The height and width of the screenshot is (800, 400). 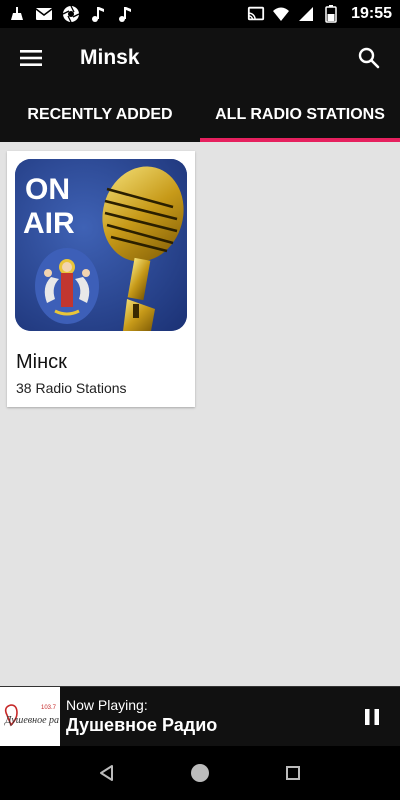 What do you see at coordinates (49, 223) in the screenshot?
I see `on-air-text: AIR` at bounding box center [49, 223].